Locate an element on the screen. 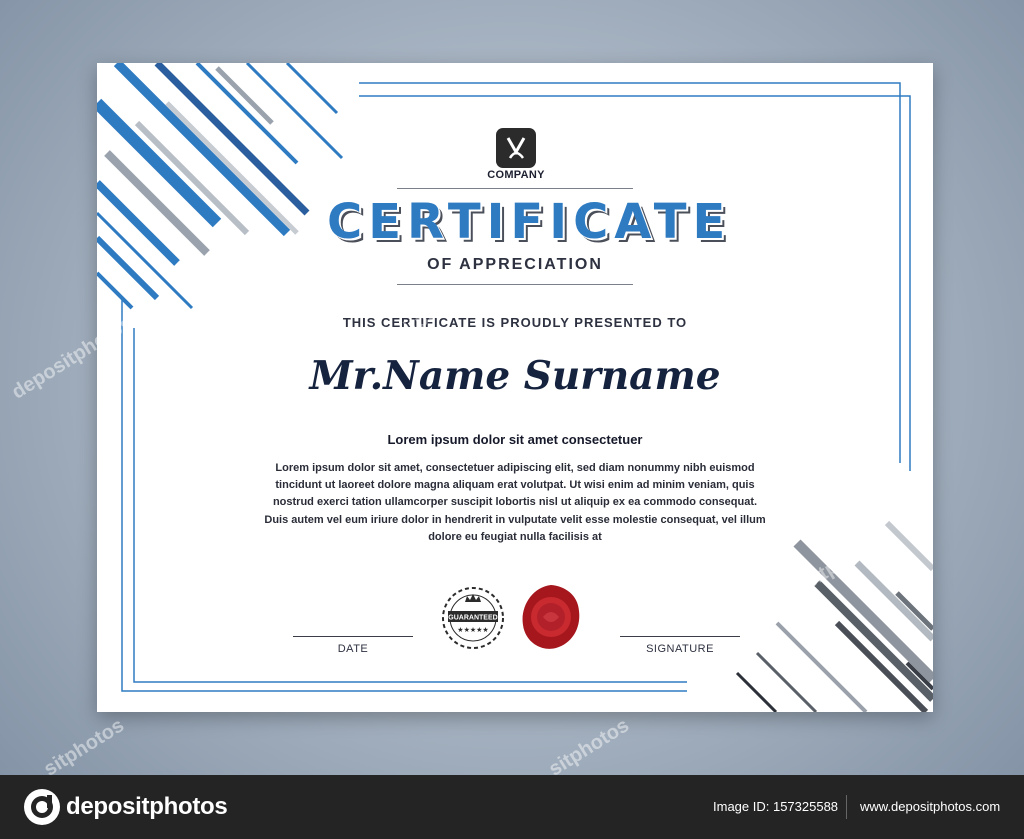  company-logo-icon is located at coordinates (516, 148).